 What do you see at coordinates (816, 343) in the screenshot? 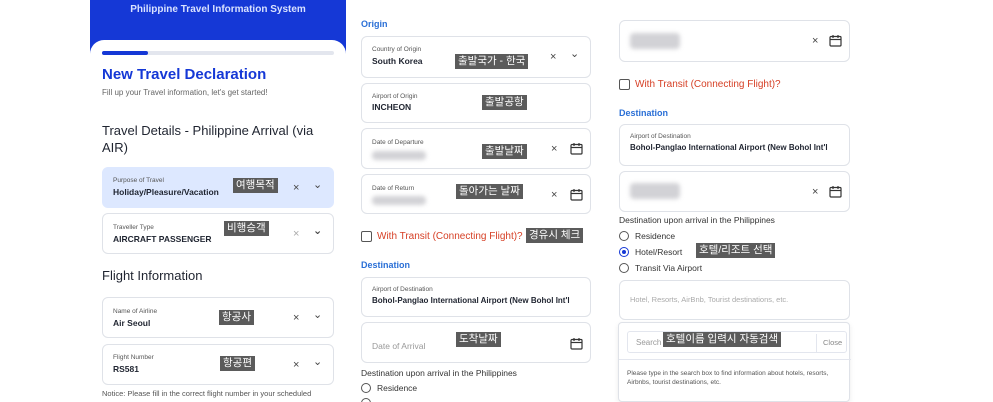
I see `close-separator` at bounding box center [816, 343].